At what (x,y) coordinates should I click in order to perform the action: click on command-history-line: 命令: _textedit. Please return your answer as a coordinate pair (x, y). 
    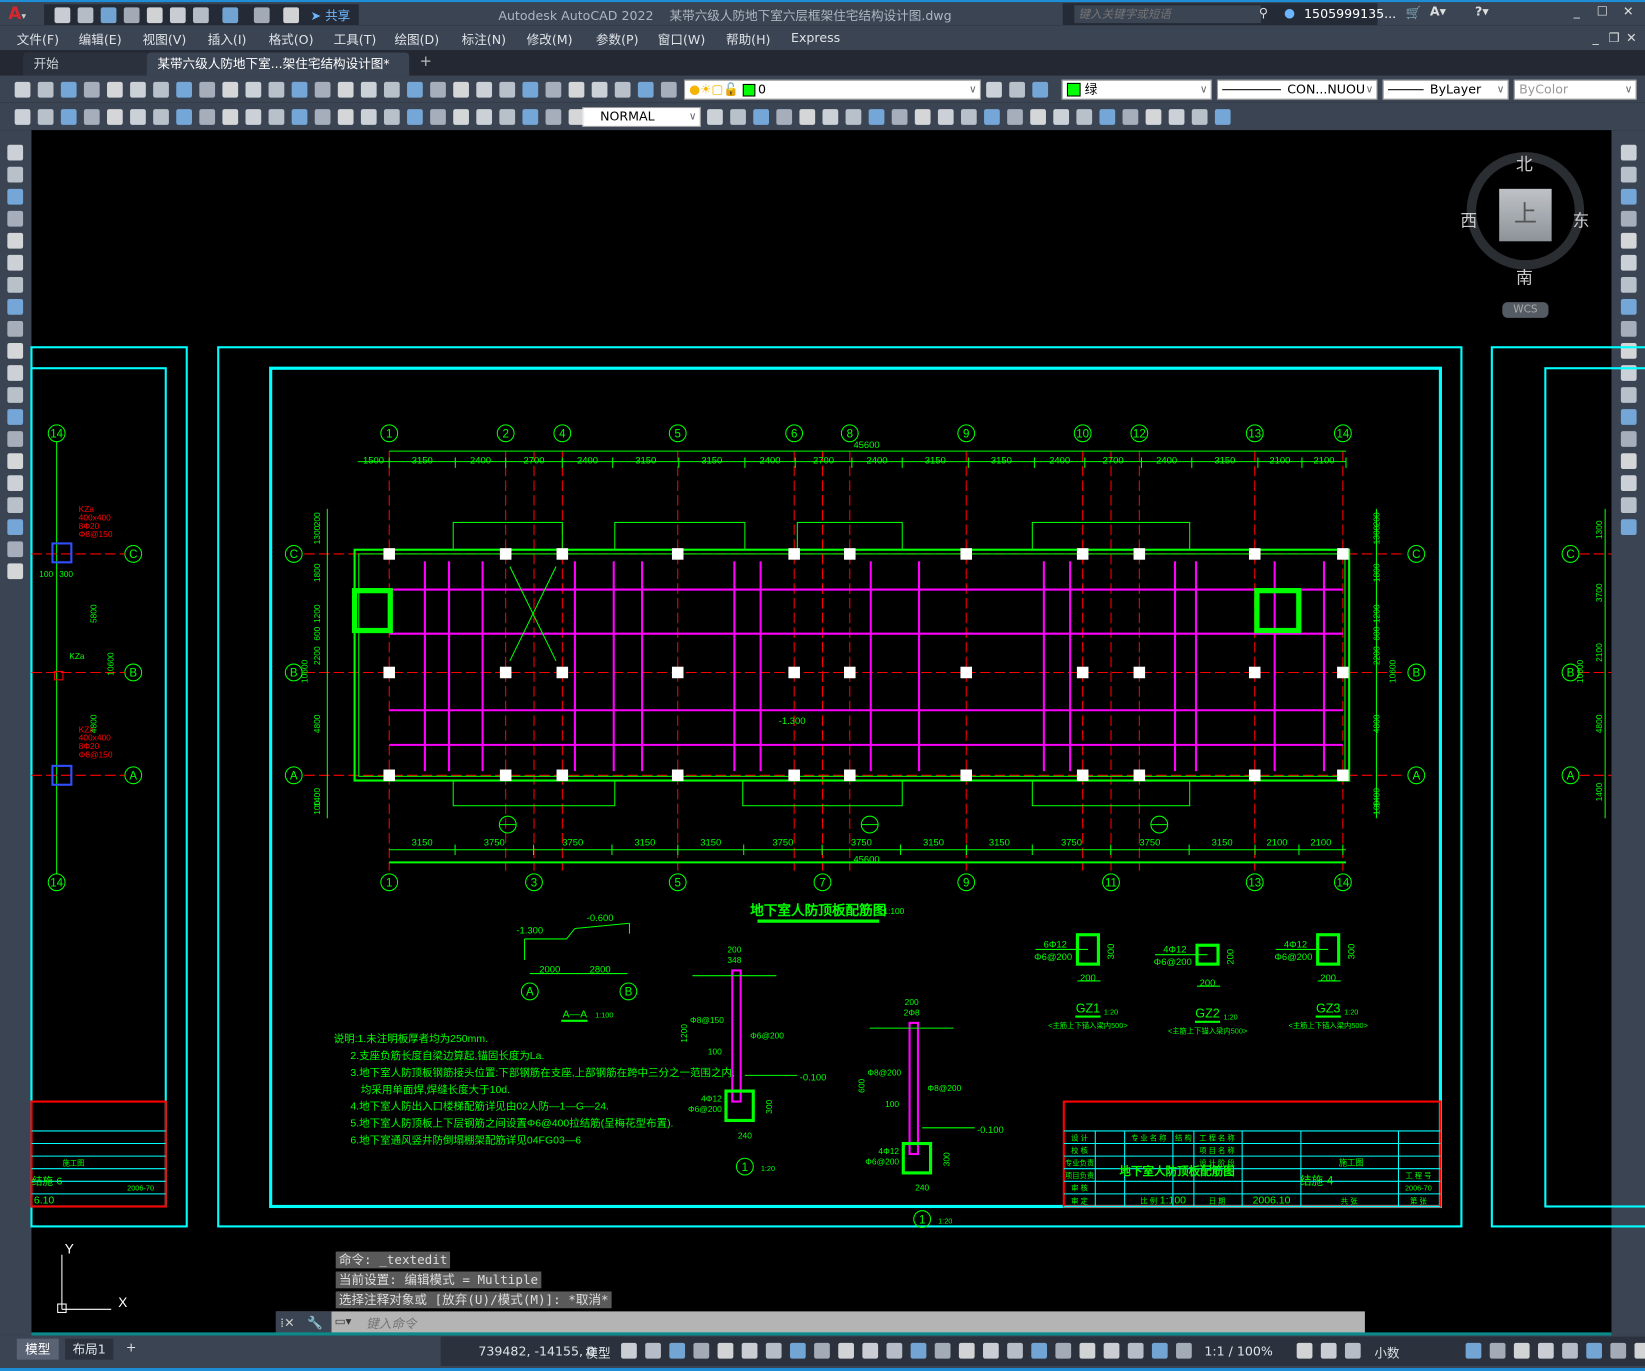
    Looking at the image, I should click on (393, 1260).